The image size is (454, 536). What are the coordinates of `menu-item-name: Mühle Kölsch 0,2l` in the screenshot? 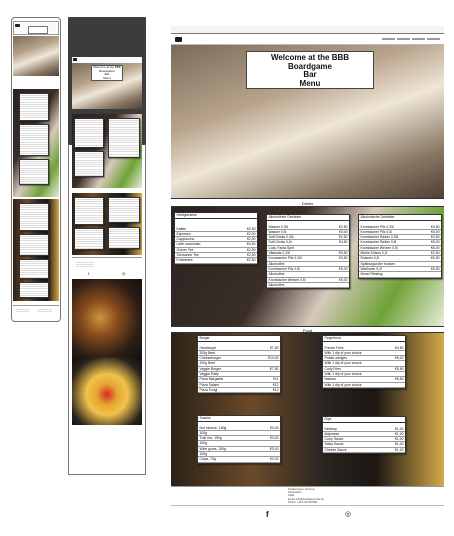 It's located at (374, 253).